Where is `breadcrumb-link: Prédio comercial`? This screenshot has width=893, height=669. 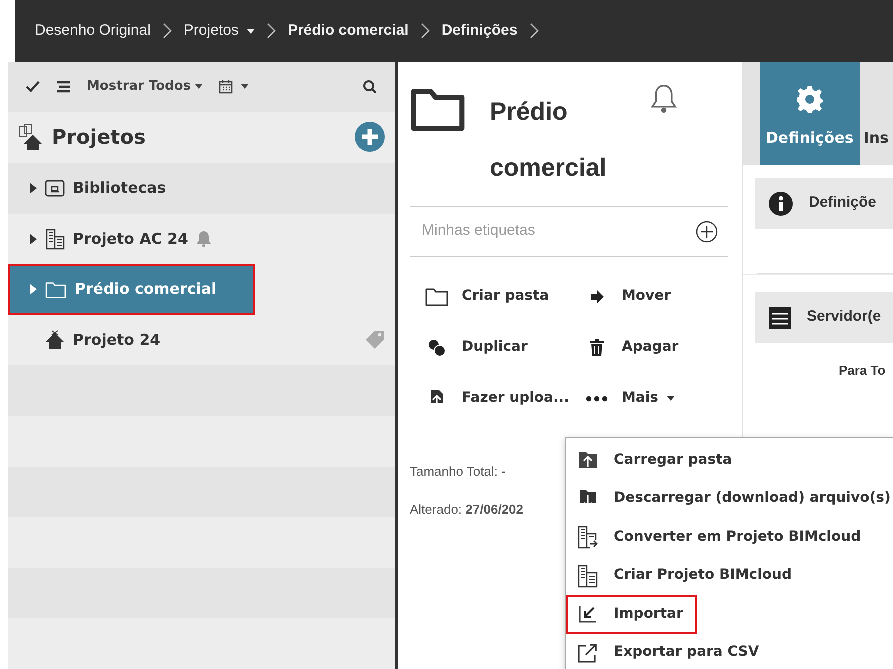
breadcrumb-link: Prédio comercial is located at coordinates (348, 31).